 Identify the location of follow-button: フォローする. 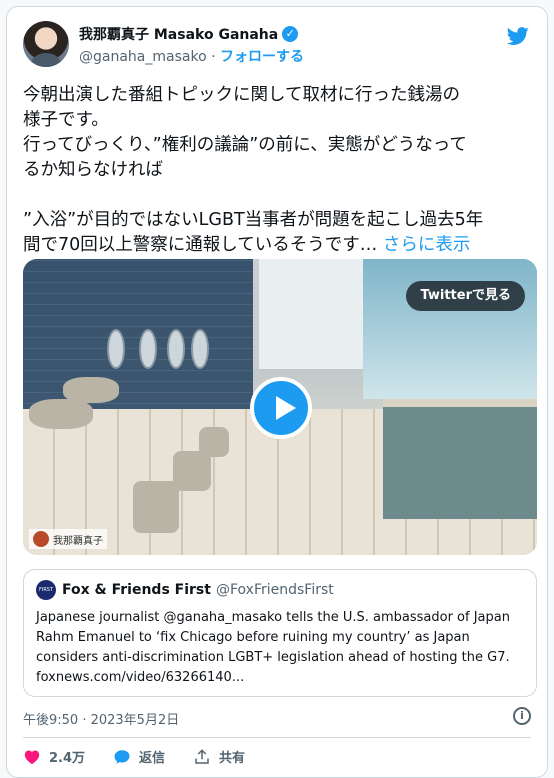
(262, 57).